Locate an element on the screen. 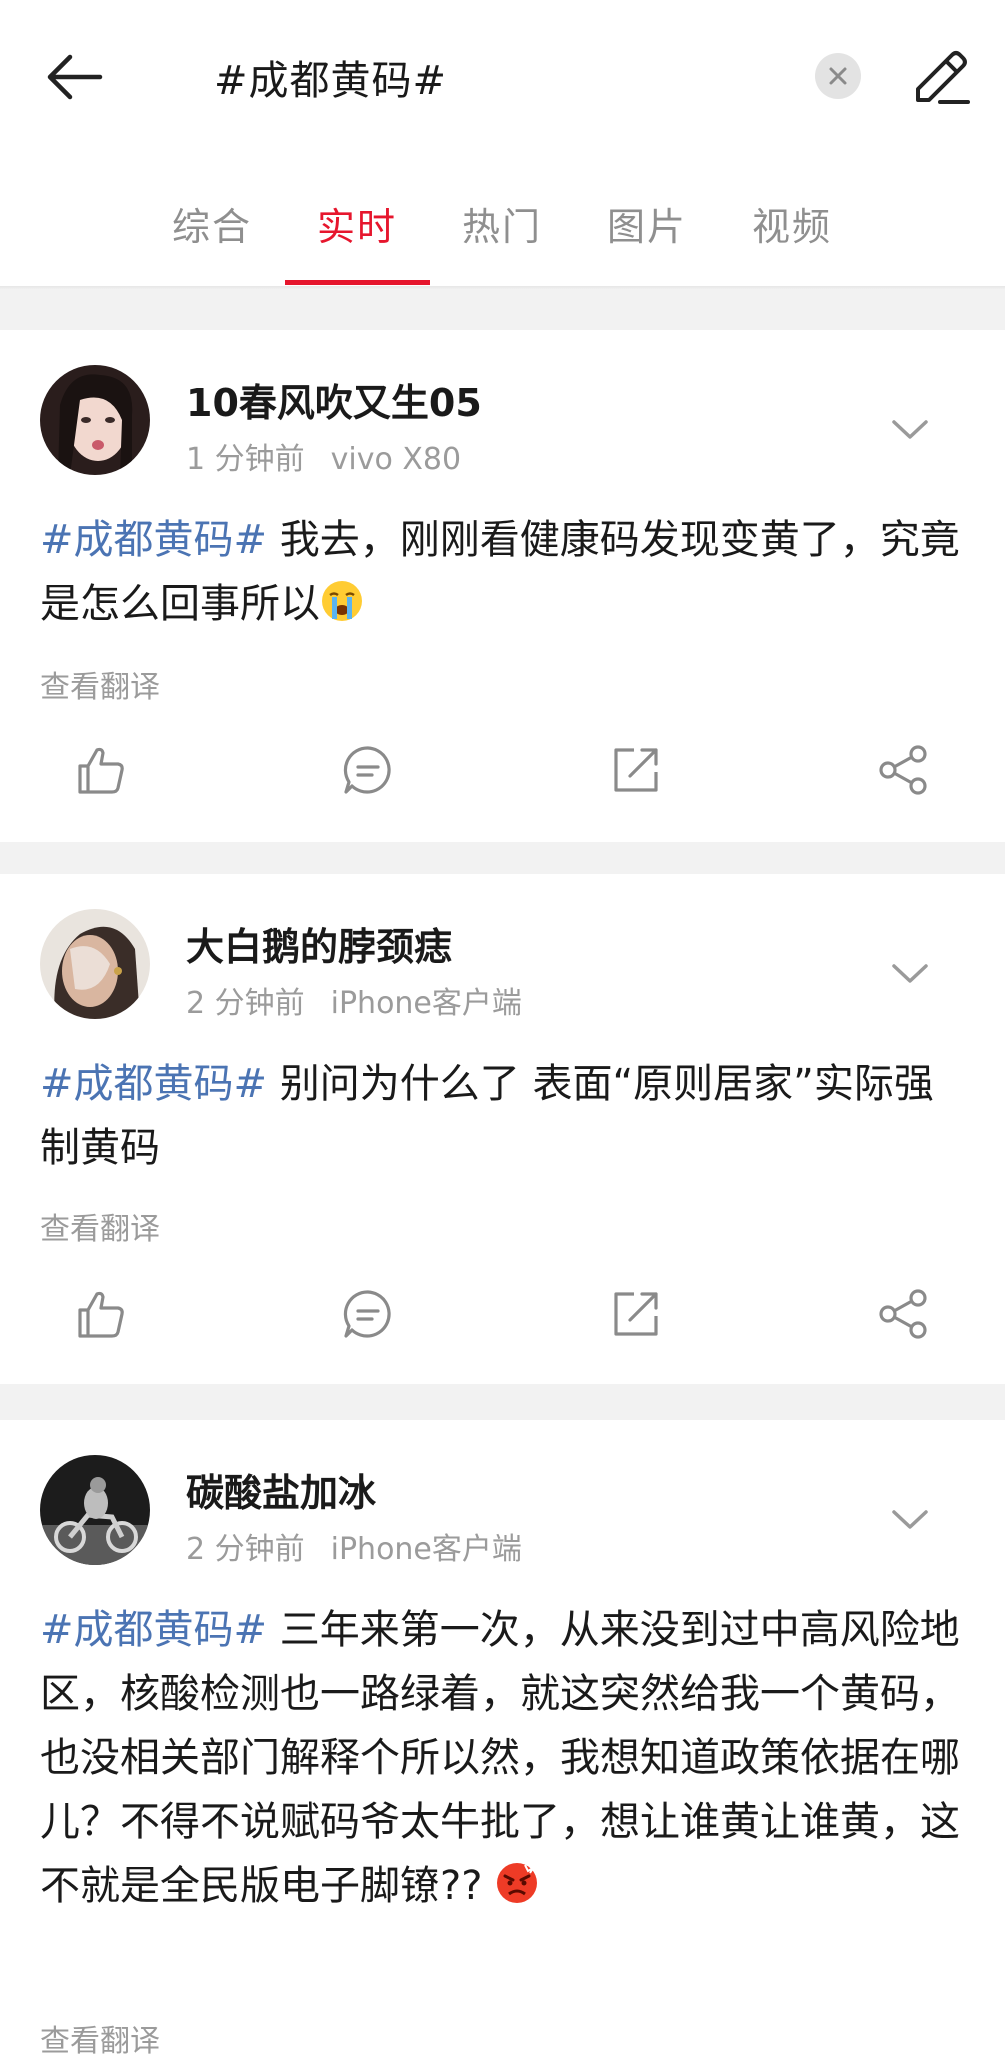  post-text: #成都黄码# 别问为什么了 表面“原则居家”实际强制黄码 is located at coordinates (505, 1116).